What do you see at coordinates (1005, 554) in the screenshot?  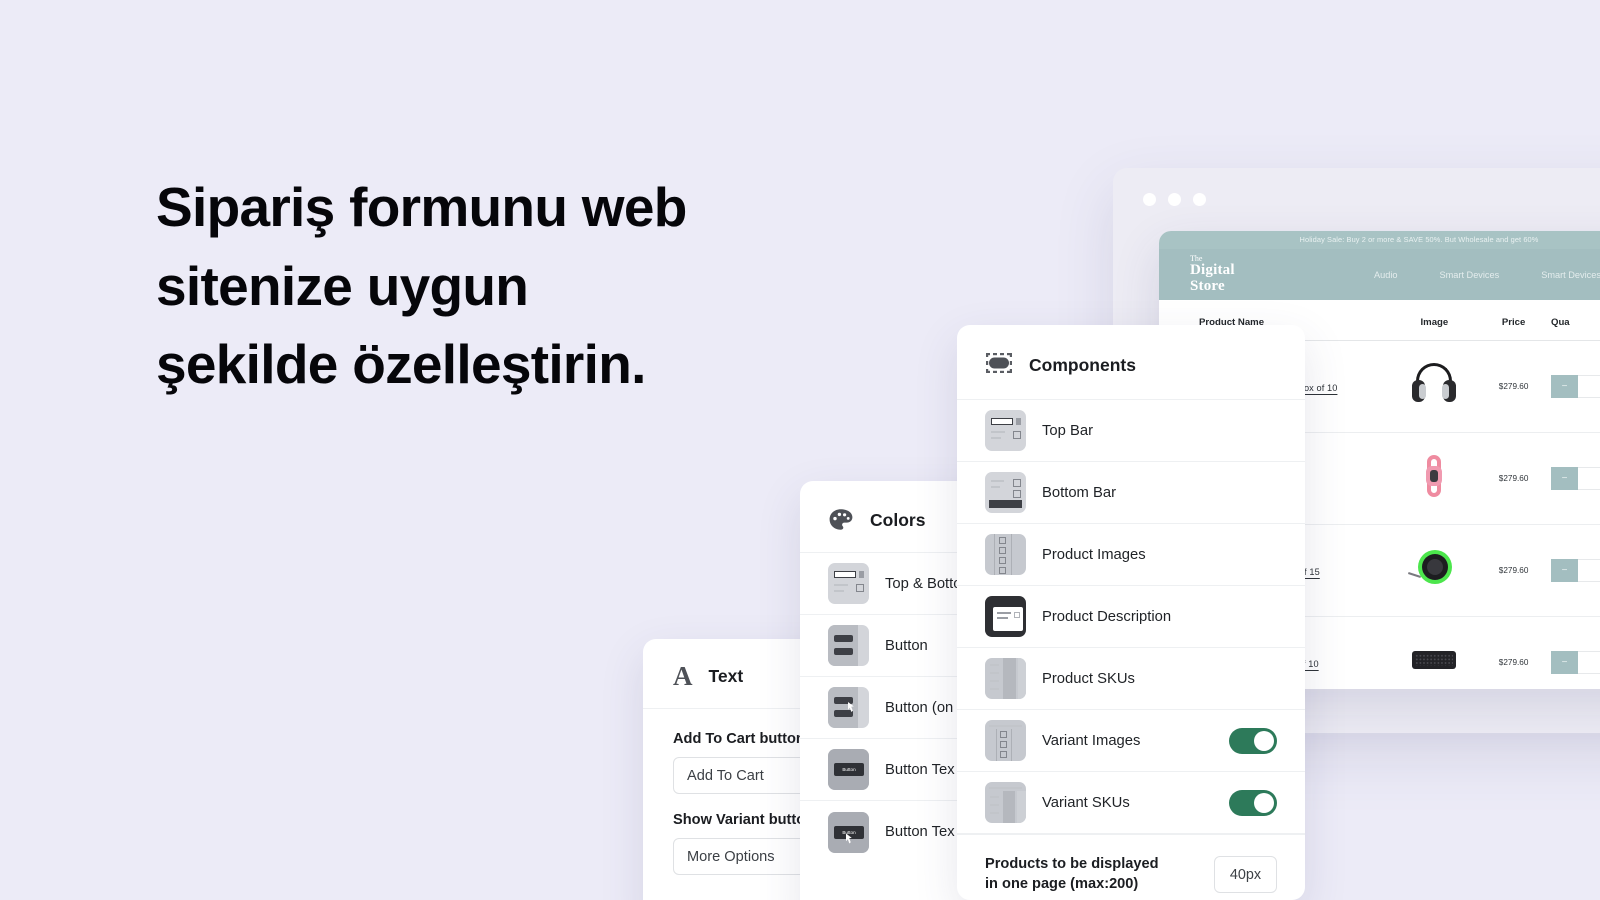 I see `product-images-thumb` at bounding box center [1005, 554].